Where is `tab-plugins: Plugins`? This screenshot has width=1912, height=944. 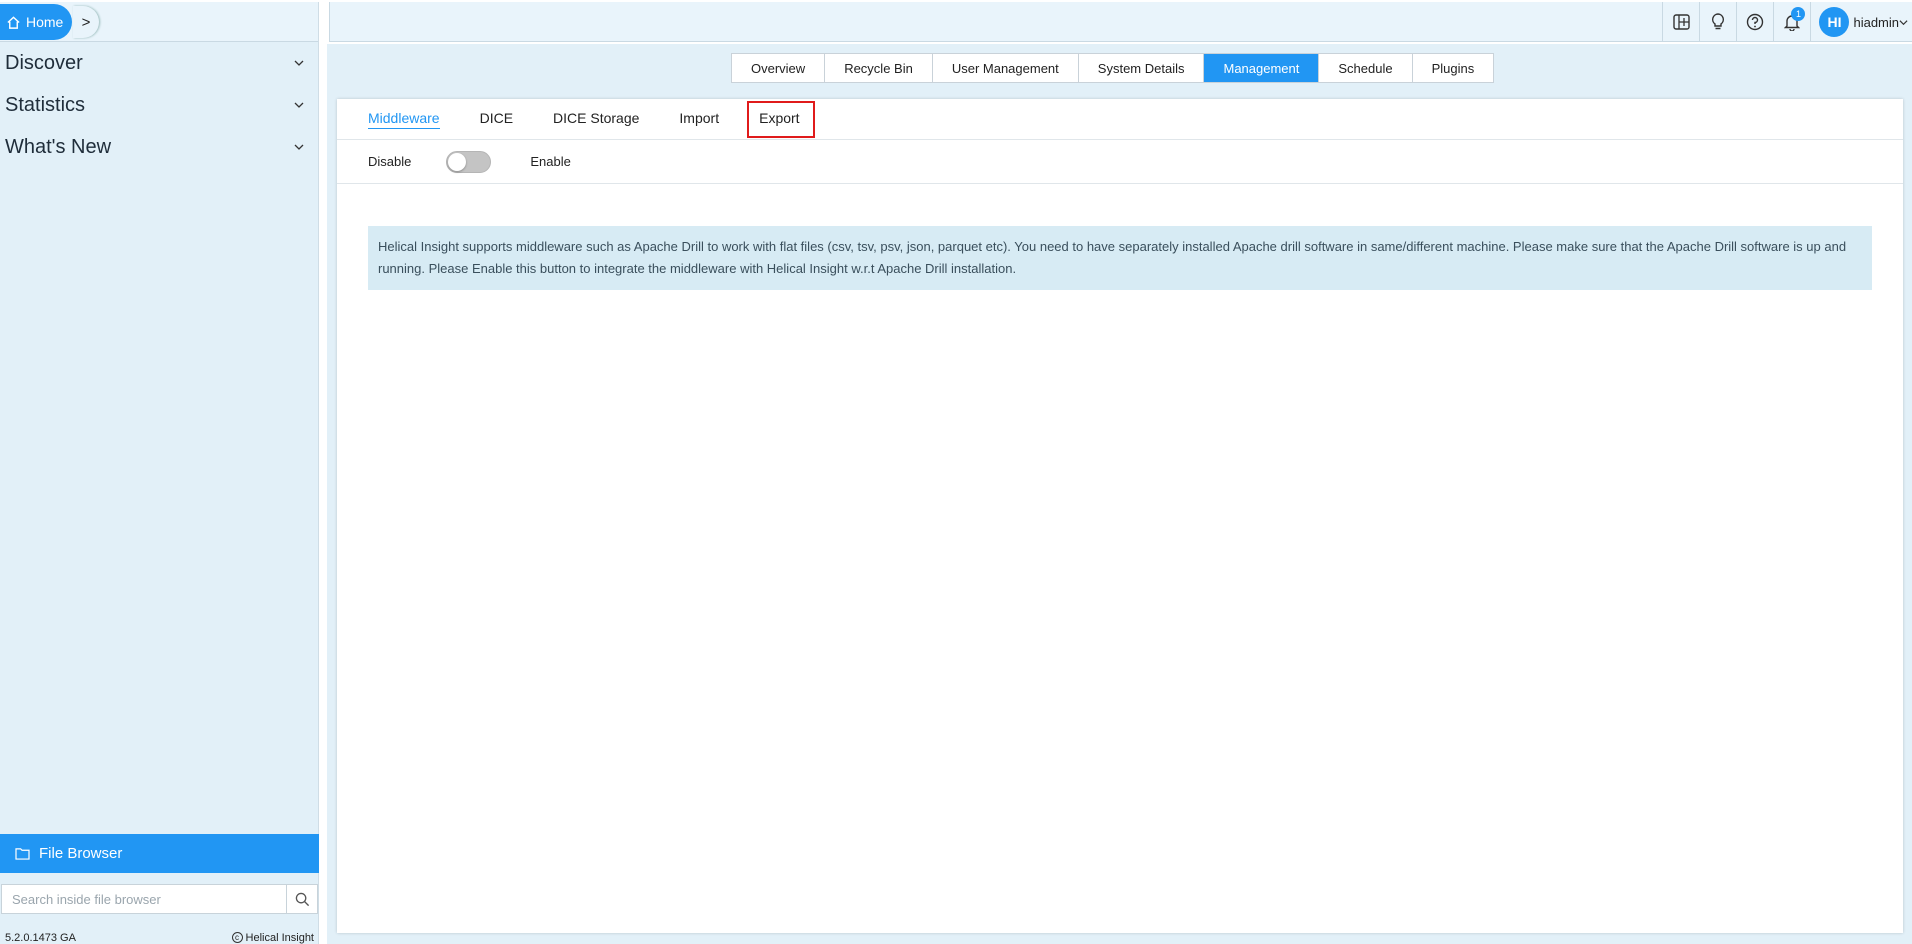 tab-plugins: Plugins is located at coordinates (1453, 68).